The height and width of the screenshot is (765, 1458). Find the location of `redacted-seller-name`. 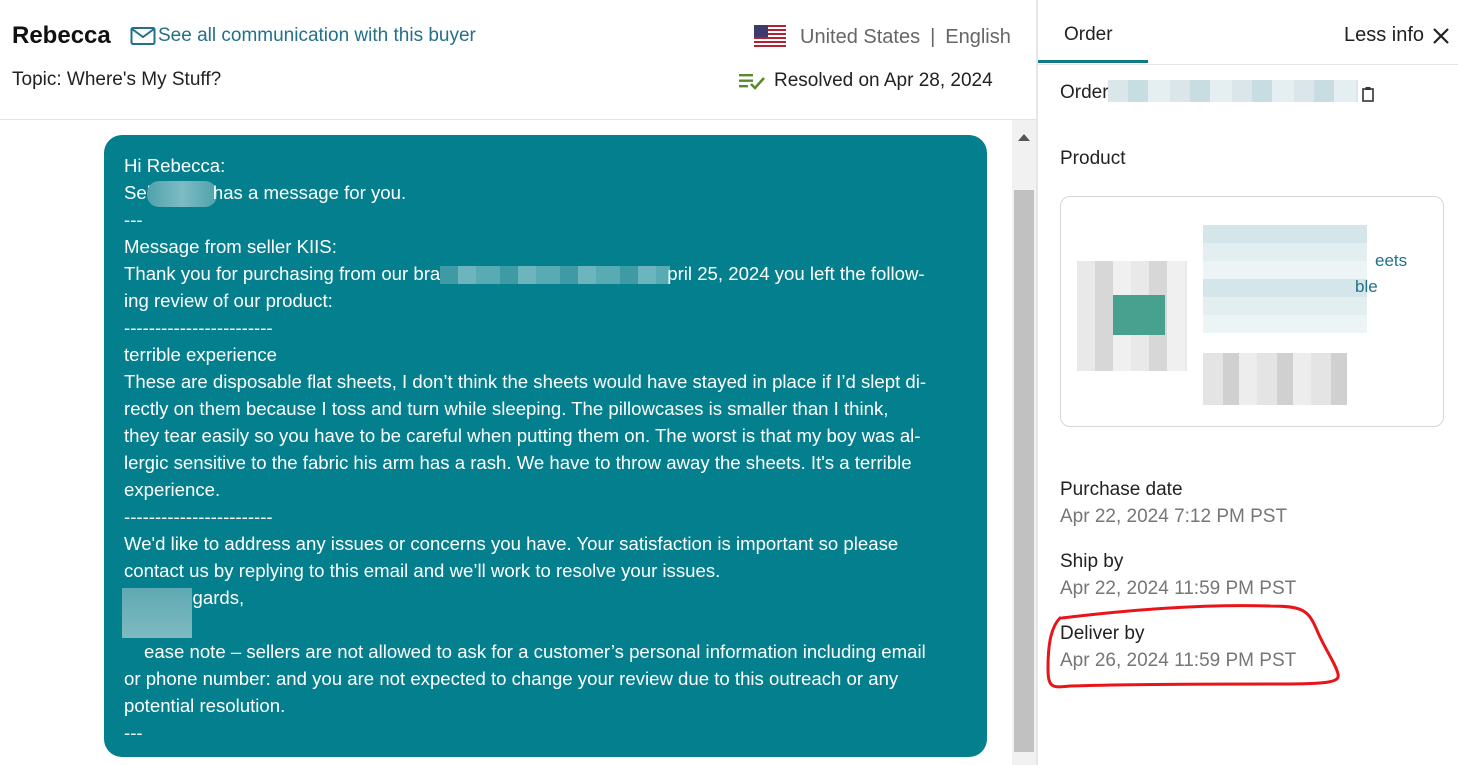

redacted-seller-name is located at coordinates (181, 194).